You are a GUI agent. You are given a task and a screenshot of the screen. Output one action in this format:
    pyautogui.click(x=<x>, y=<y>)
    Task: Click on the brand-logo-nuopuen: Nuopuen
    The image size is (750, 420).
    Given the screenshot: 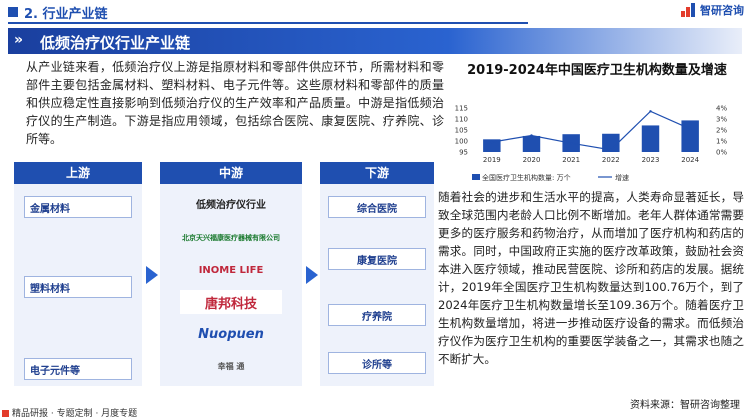 What is the action you would take?
    pyautogui.click(x=231, y=334)
    